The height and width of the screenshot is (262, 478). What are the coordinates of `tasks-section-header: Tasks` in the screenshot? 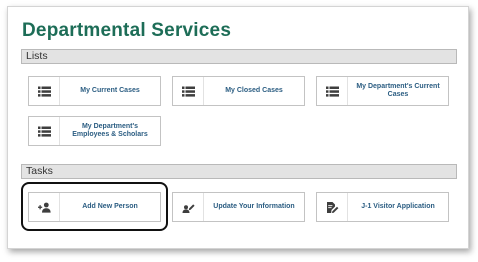 It's located at (239, 171).